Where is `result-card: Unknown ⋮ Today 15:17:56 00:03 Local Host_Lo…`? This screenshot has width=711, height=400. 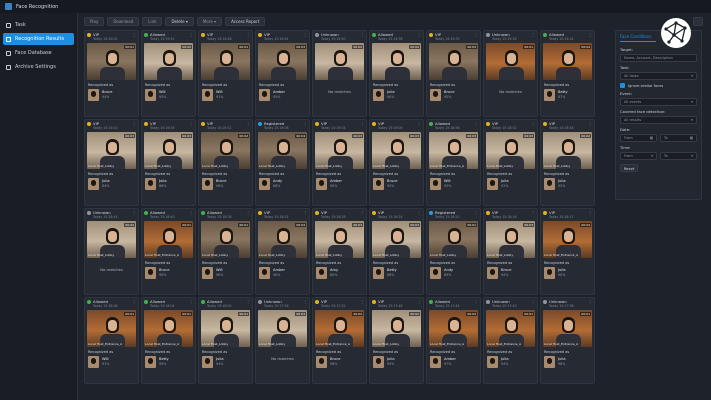
result-card: Unknown ⋮ Today 15:17:56 00:03 Local Host_Lo… is located at coordinates (282, 340).